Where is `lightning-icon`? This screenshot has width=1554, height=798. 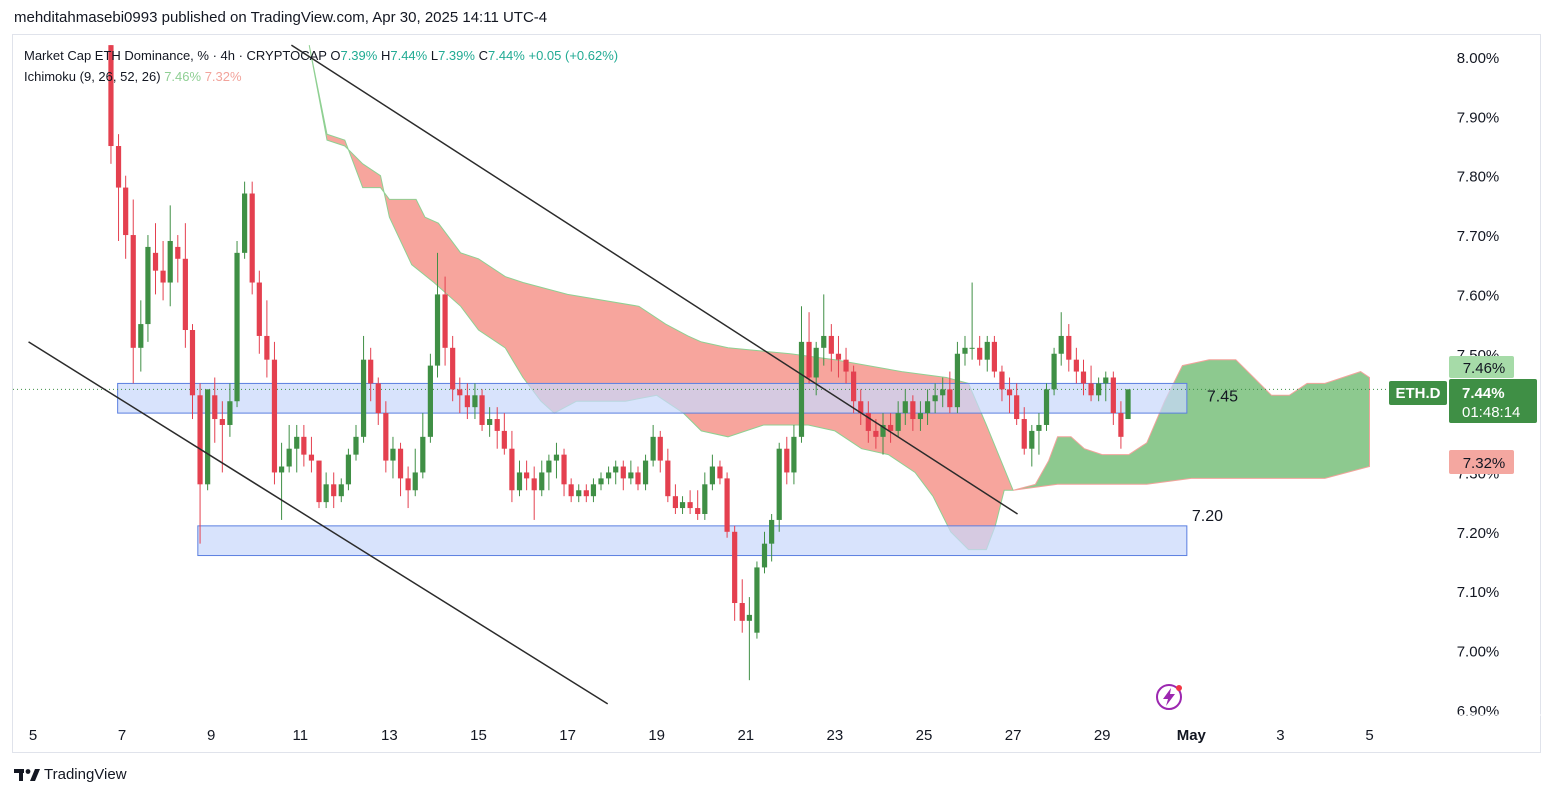
lightning-icon is located at coordinates (1169, 697).